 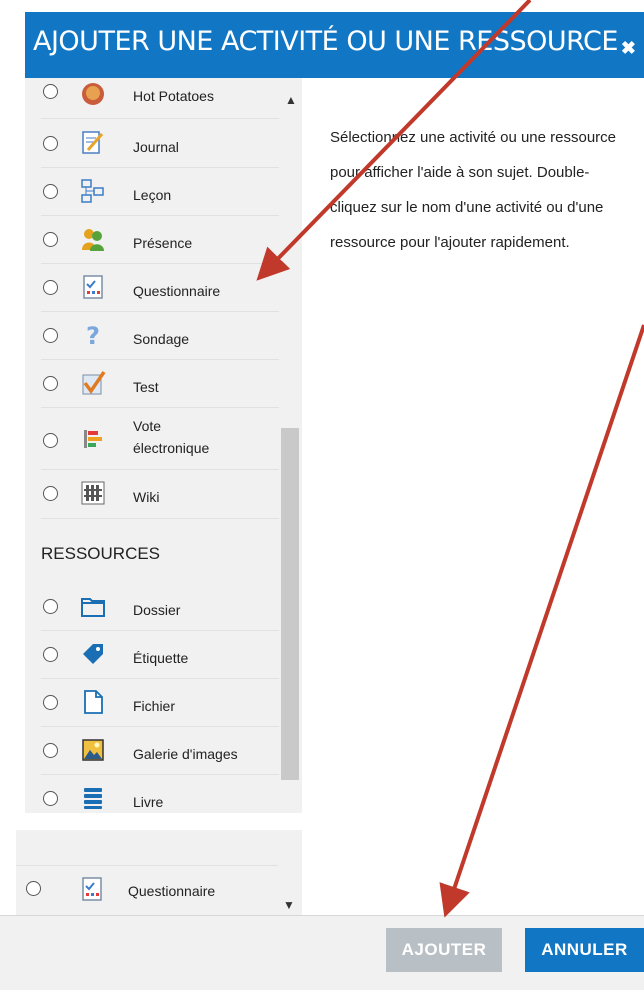 What do you see at coordinates (50, 654) in the screenshot?
I see `radio-label-resource` at bounding box center [50, 654].